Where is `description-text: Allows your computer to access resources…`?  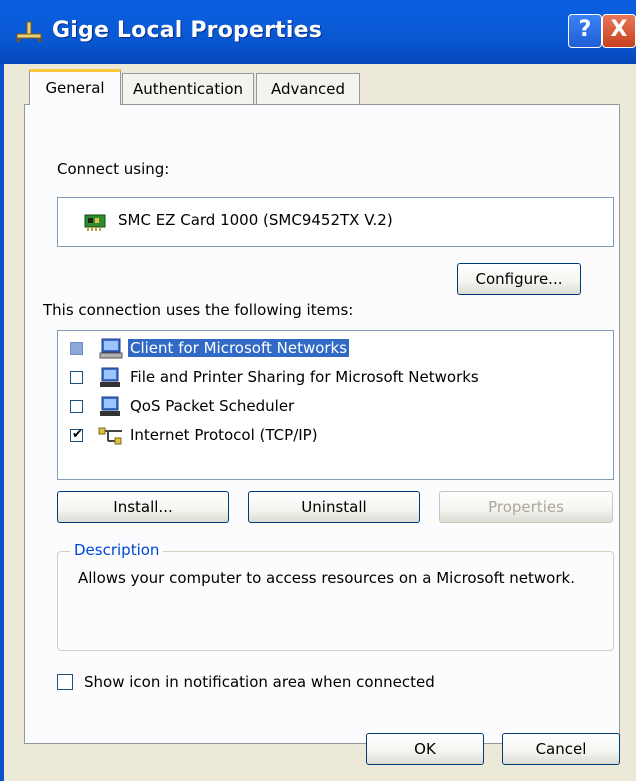 description-text: Allows your computer to access resources… is located at coordinates (326, 578).